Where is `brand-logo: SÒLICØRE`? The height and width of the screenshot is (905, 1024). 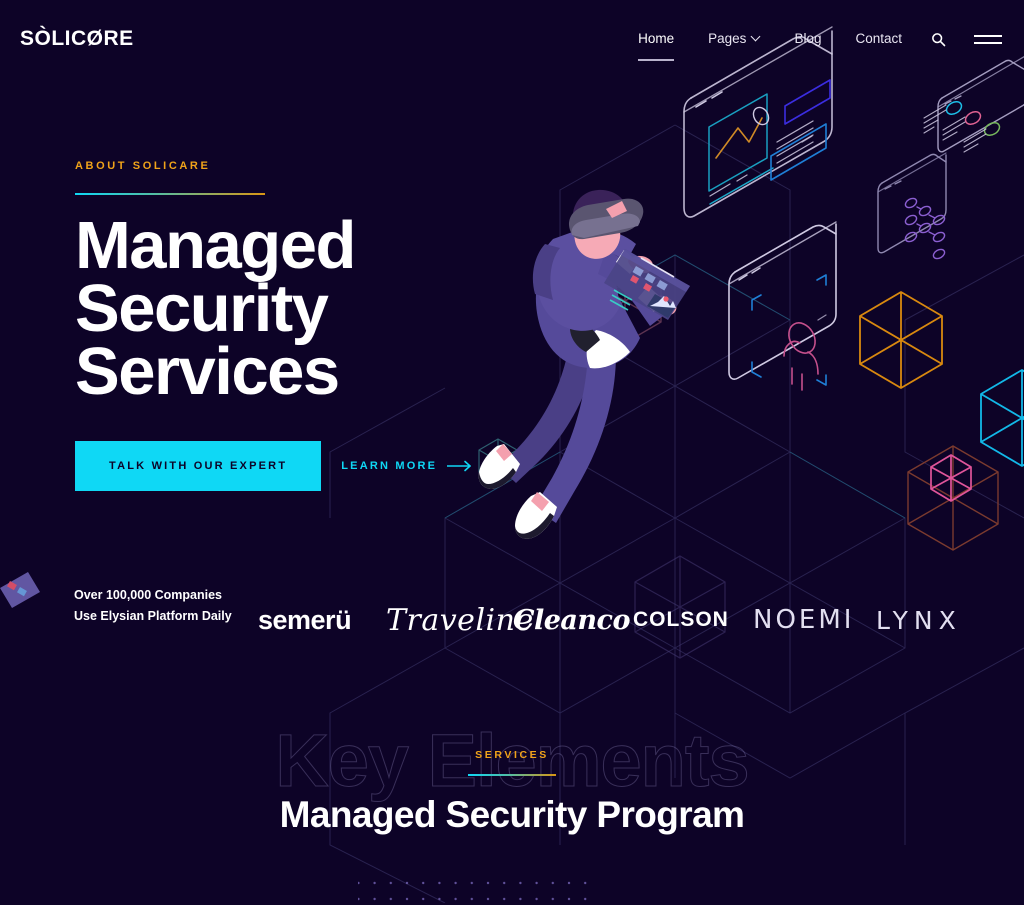 brand-logo: SÒLICØRE is located at coordinates (77, 39).